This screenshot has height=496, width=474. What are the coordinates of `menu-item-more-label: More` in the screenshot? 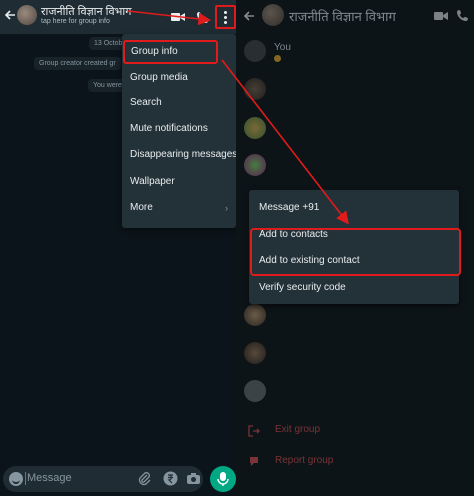 It's located at (141, 207).